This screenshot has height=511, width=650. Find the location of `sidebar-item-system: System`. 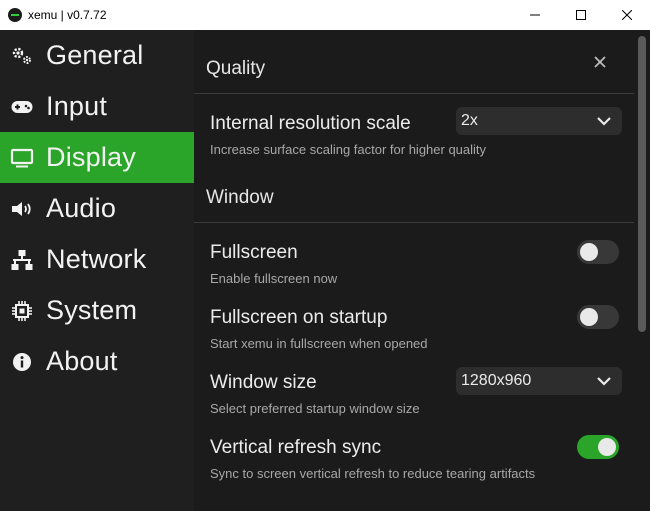

sidebar-item-system: System is located at coordinates (97, 310).